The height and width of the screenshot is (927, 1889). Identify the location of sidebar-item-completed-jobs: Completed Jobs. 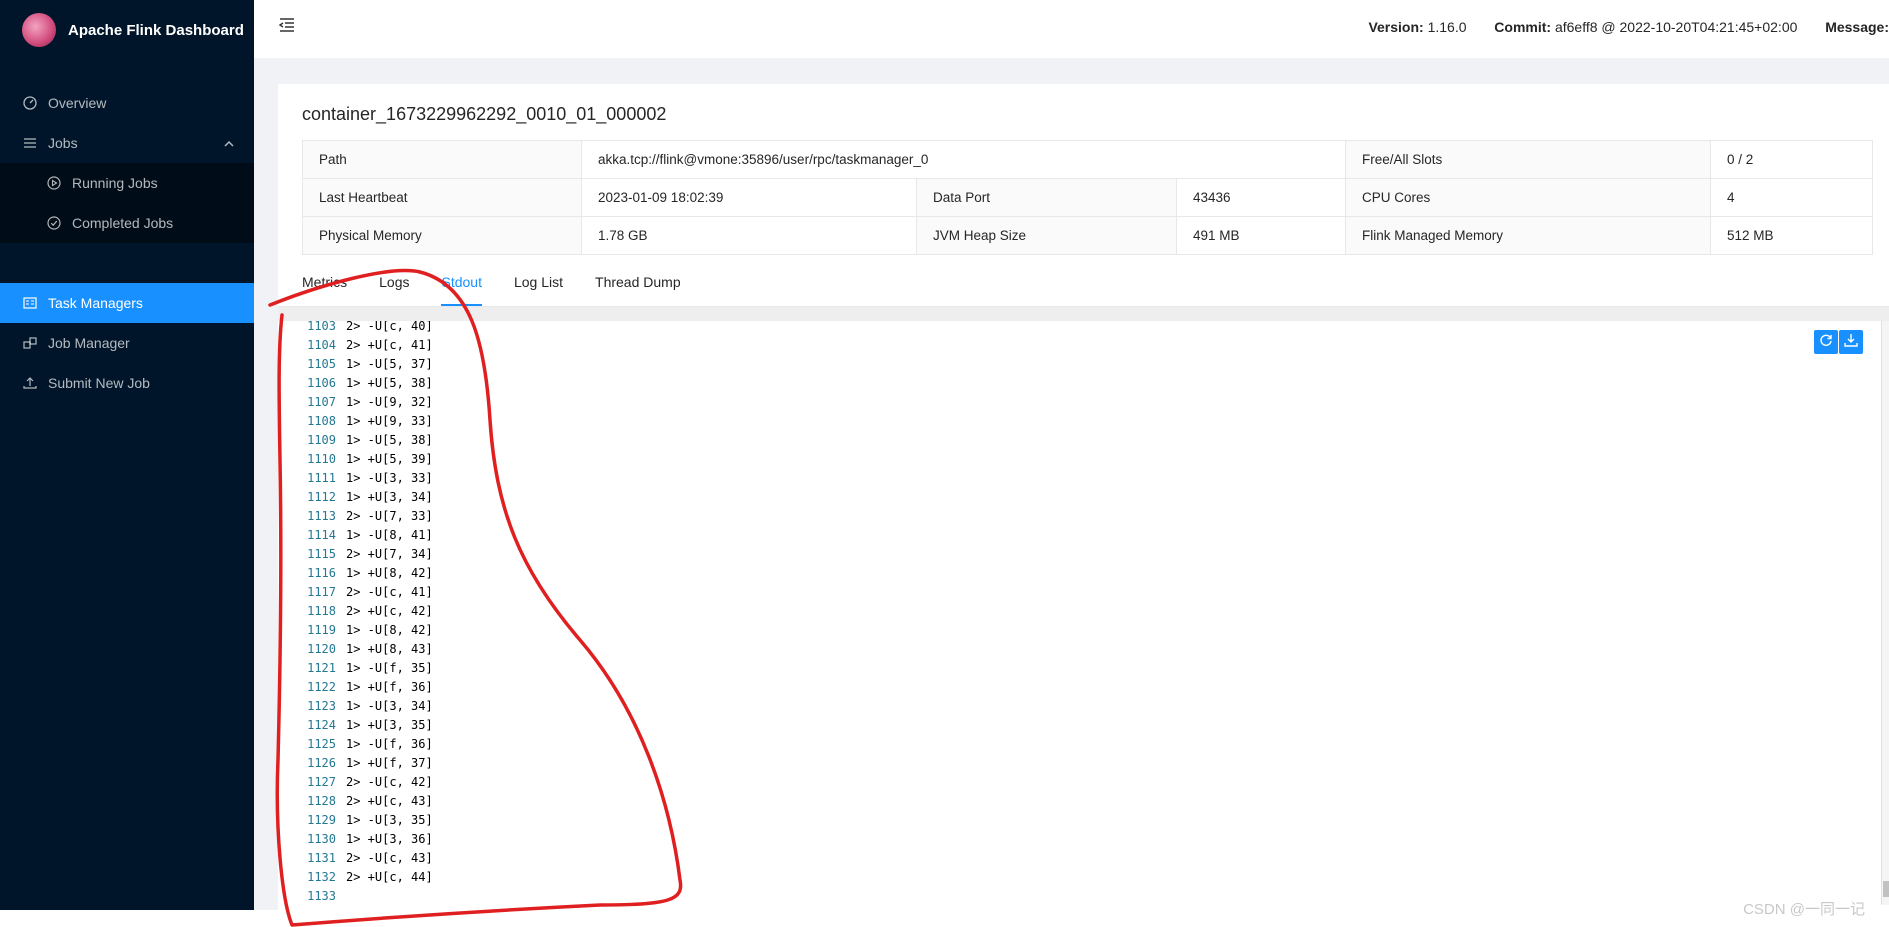
(127, 223).